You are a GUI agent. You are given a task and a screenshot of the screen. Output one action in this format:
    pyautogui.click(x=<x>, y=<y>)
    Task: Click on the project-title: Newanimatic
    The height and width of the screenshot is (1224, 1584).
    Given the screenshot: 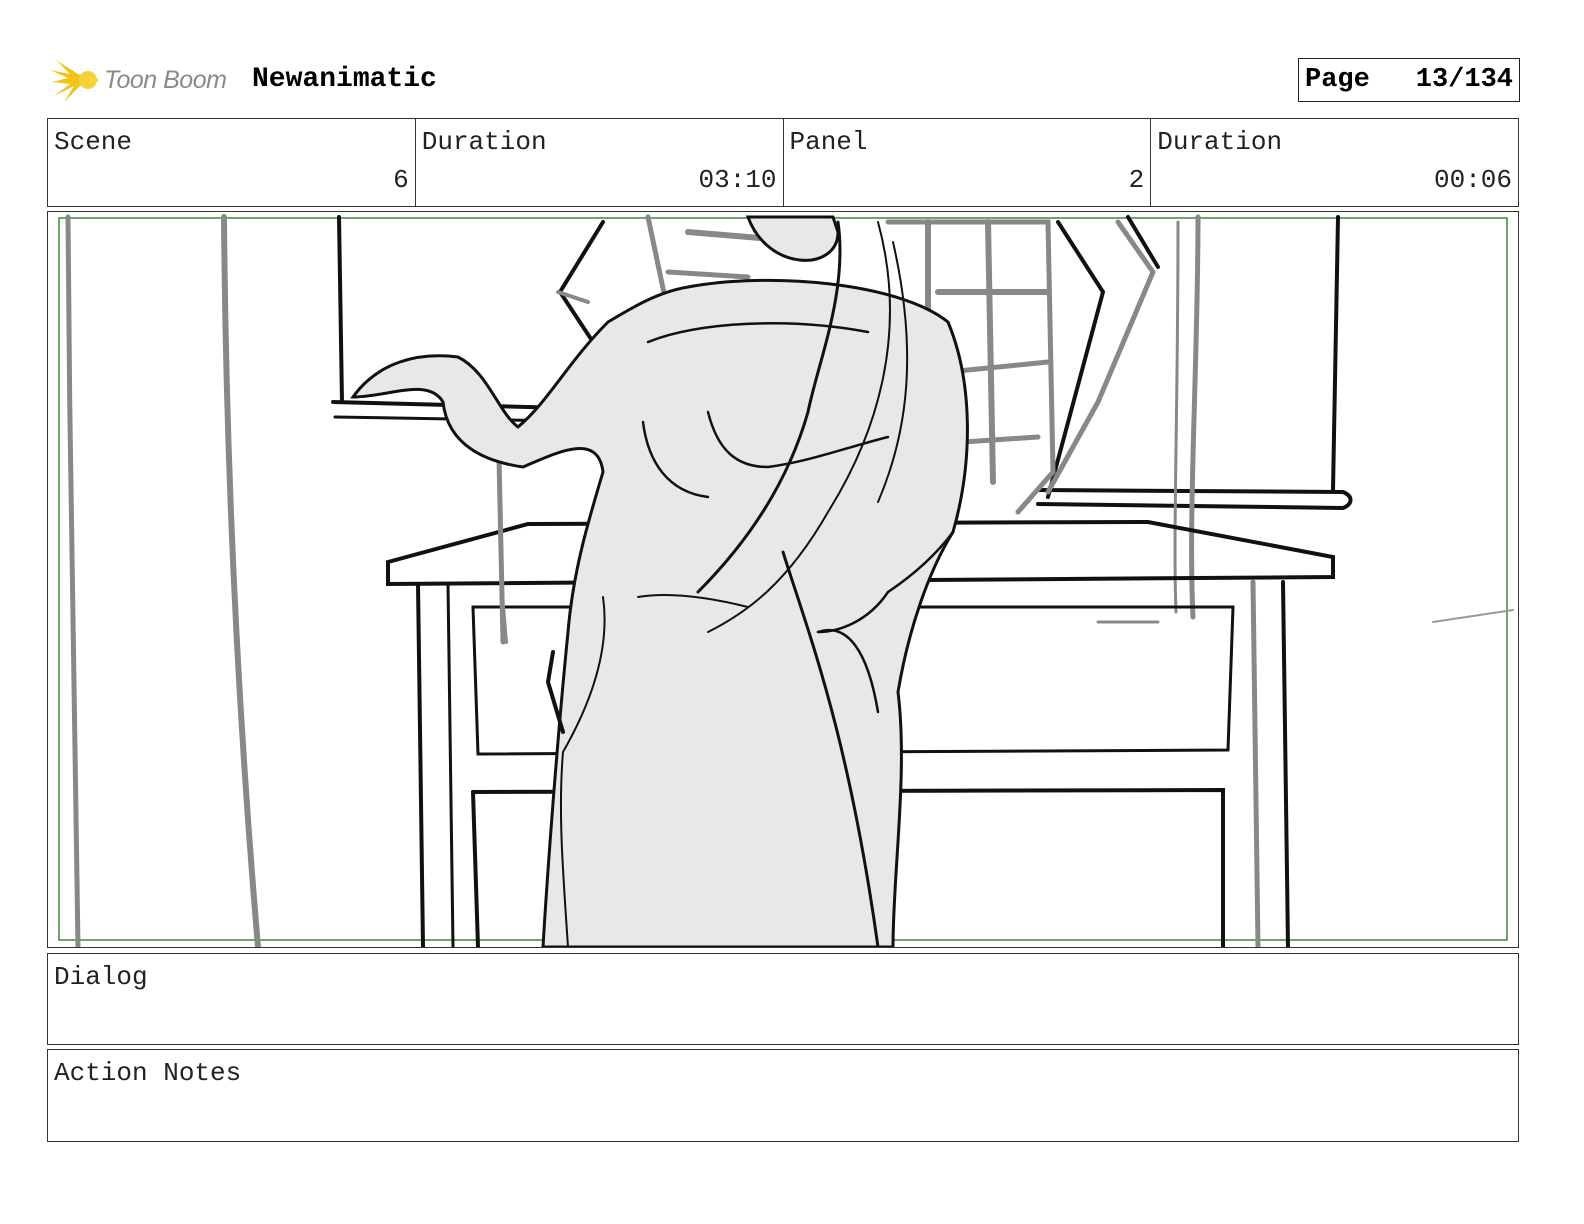 What is the action you would take?
    pyautogui.click(x=344, y=79)
    